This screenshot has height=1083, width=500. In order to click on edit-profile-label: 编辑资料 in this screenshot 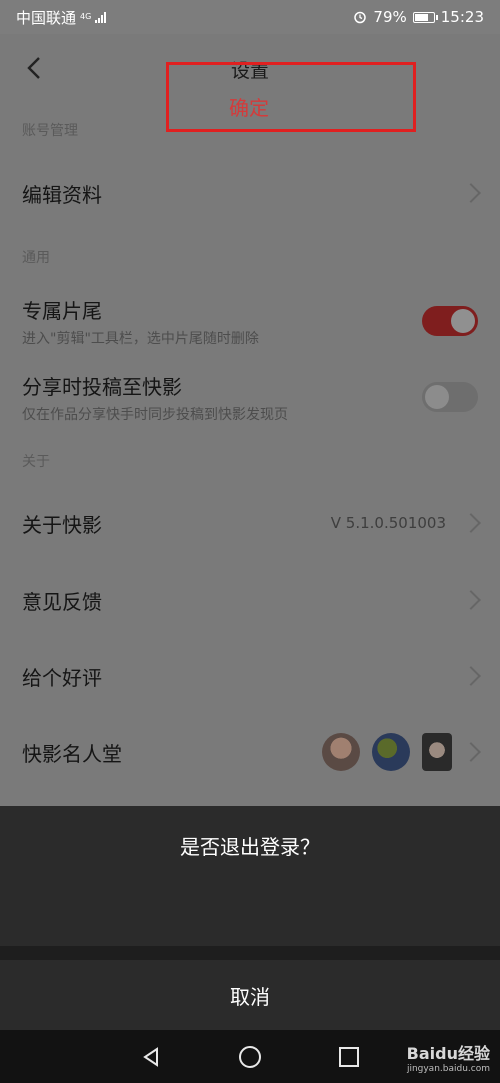, I will do `click(62, 194)`.